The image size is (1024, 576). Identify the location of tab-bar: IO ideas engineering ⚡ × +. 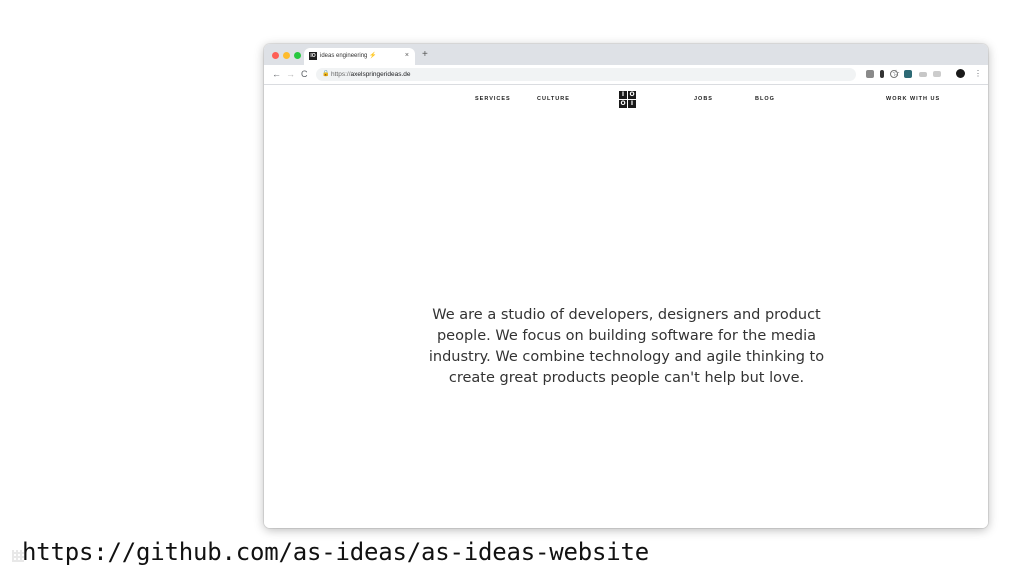
(626, 54).